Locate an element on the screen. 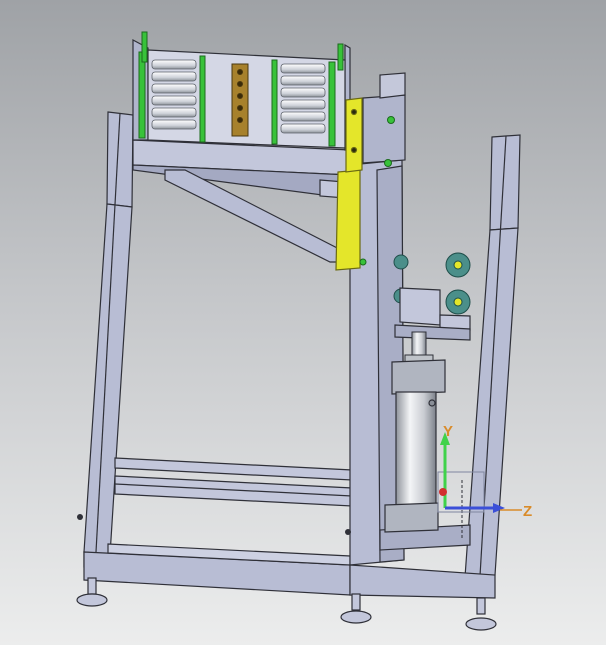 This screenshot has height=645, width=606. bolt-details is located at coordinates (214, 524).